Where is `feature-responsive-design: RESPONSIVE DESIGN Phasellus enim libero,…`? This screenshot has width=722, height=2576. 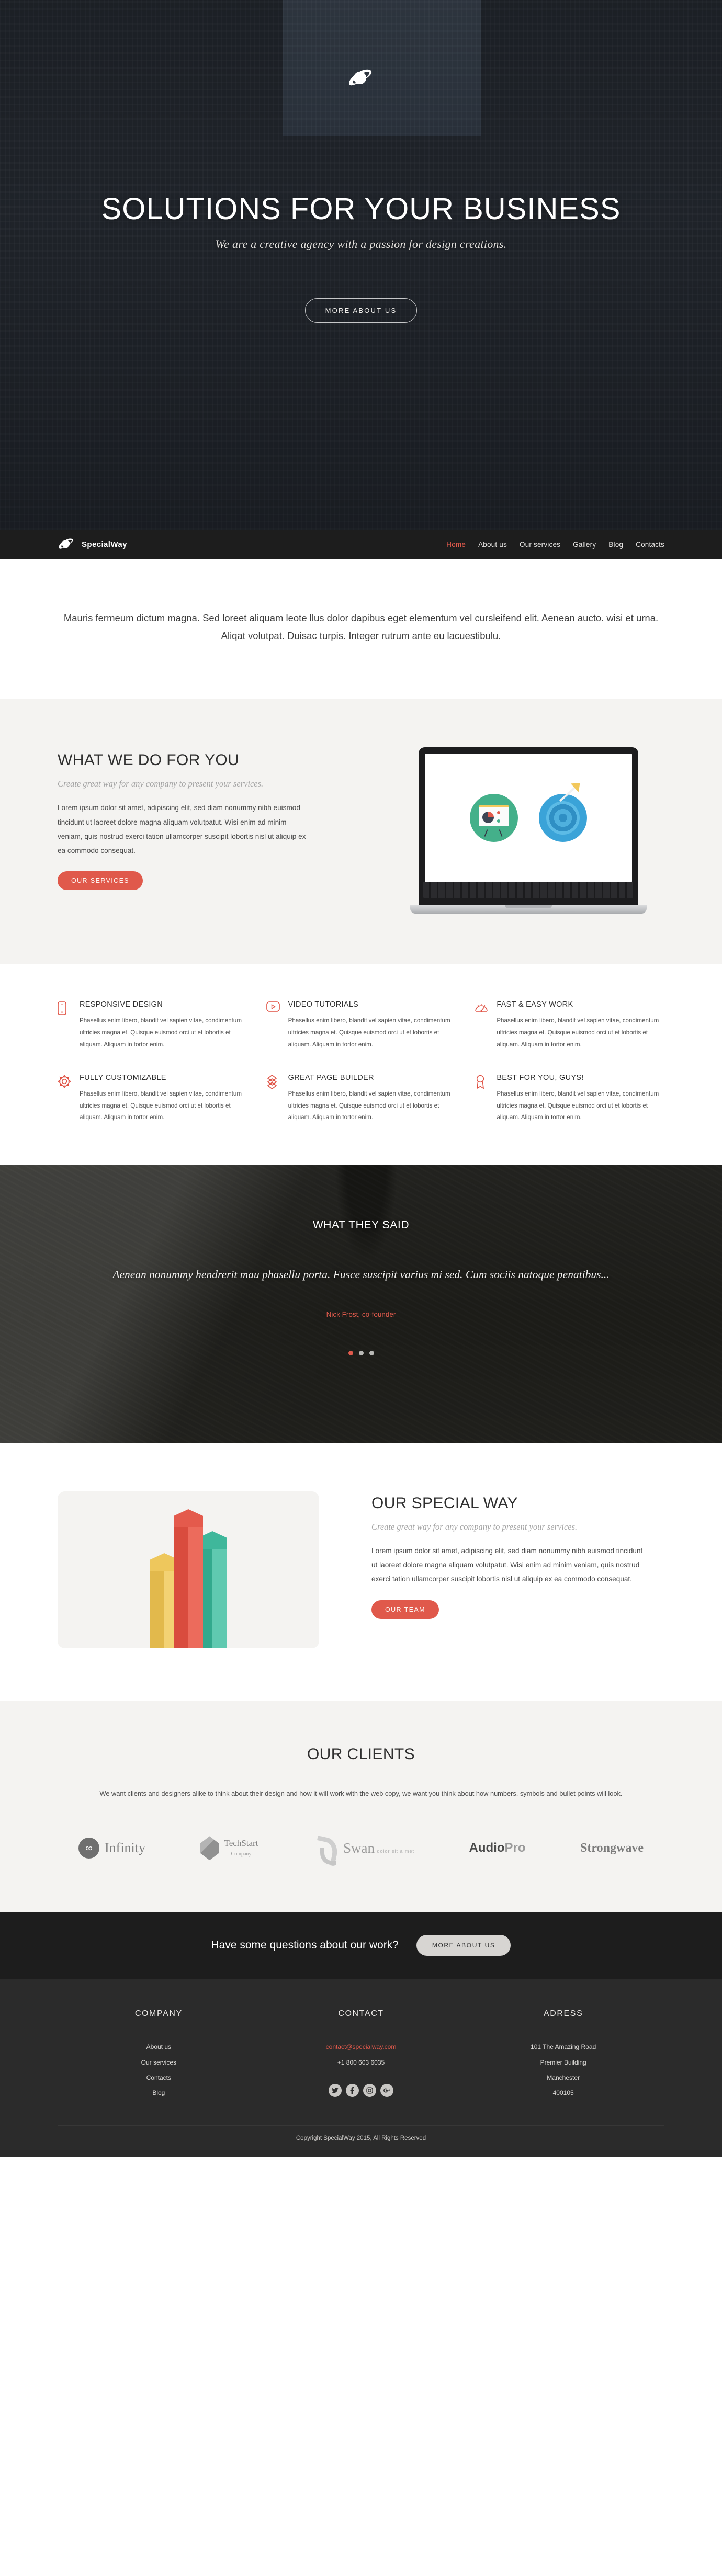 feature-responsive-design: RESPONSIVE DESIGN Phasellus enim libero,… is located at coordinates (152, 1026).